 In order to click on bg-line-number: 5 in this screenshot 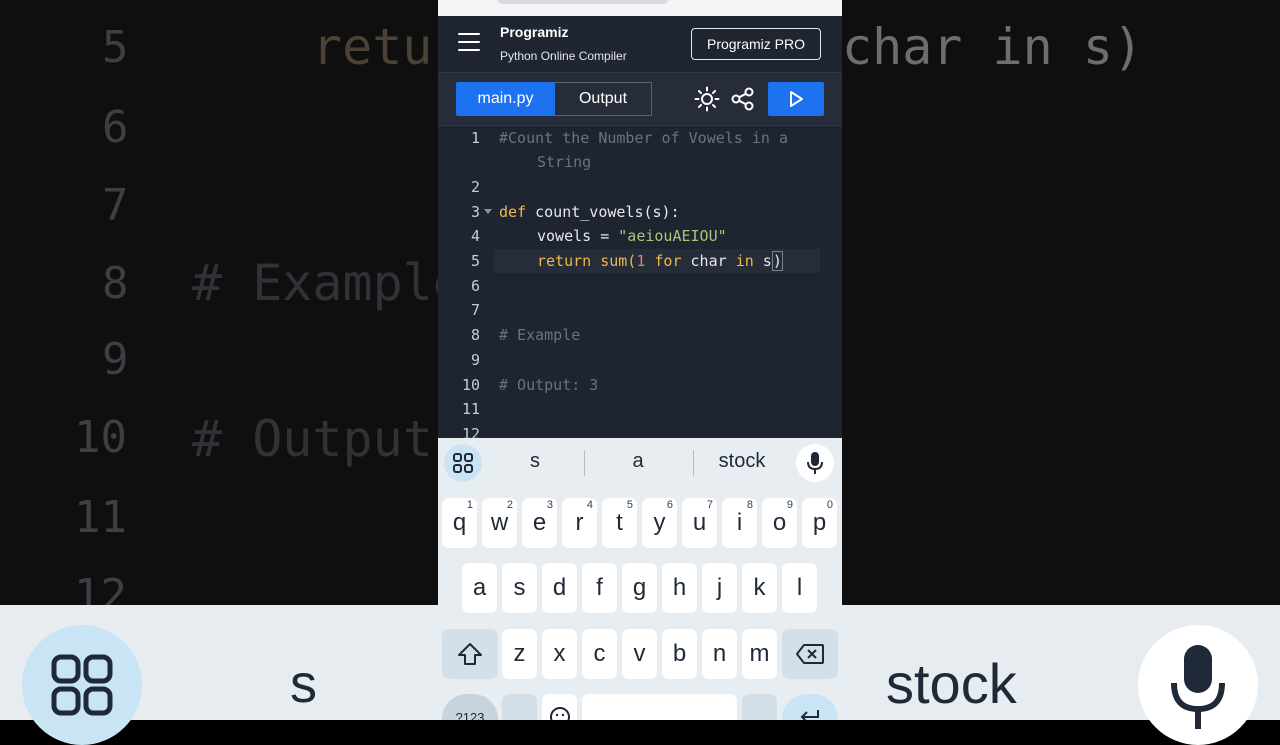, I will do `click(115, 47)`.